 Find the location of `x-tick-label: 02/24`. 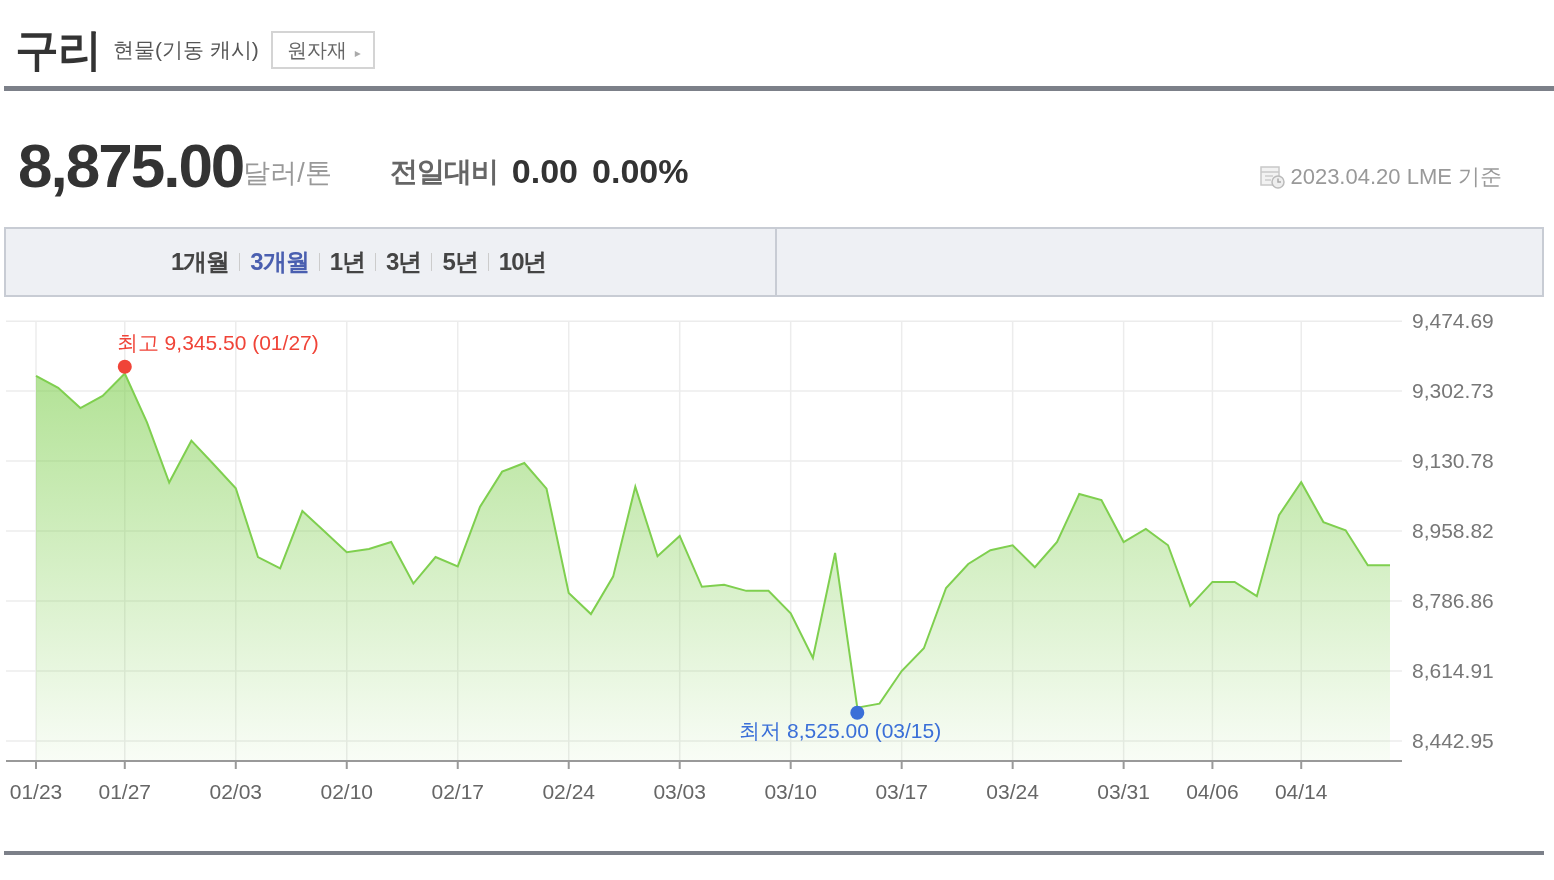

x-tick-label: 02/24 is located at coordinates (568, 791).